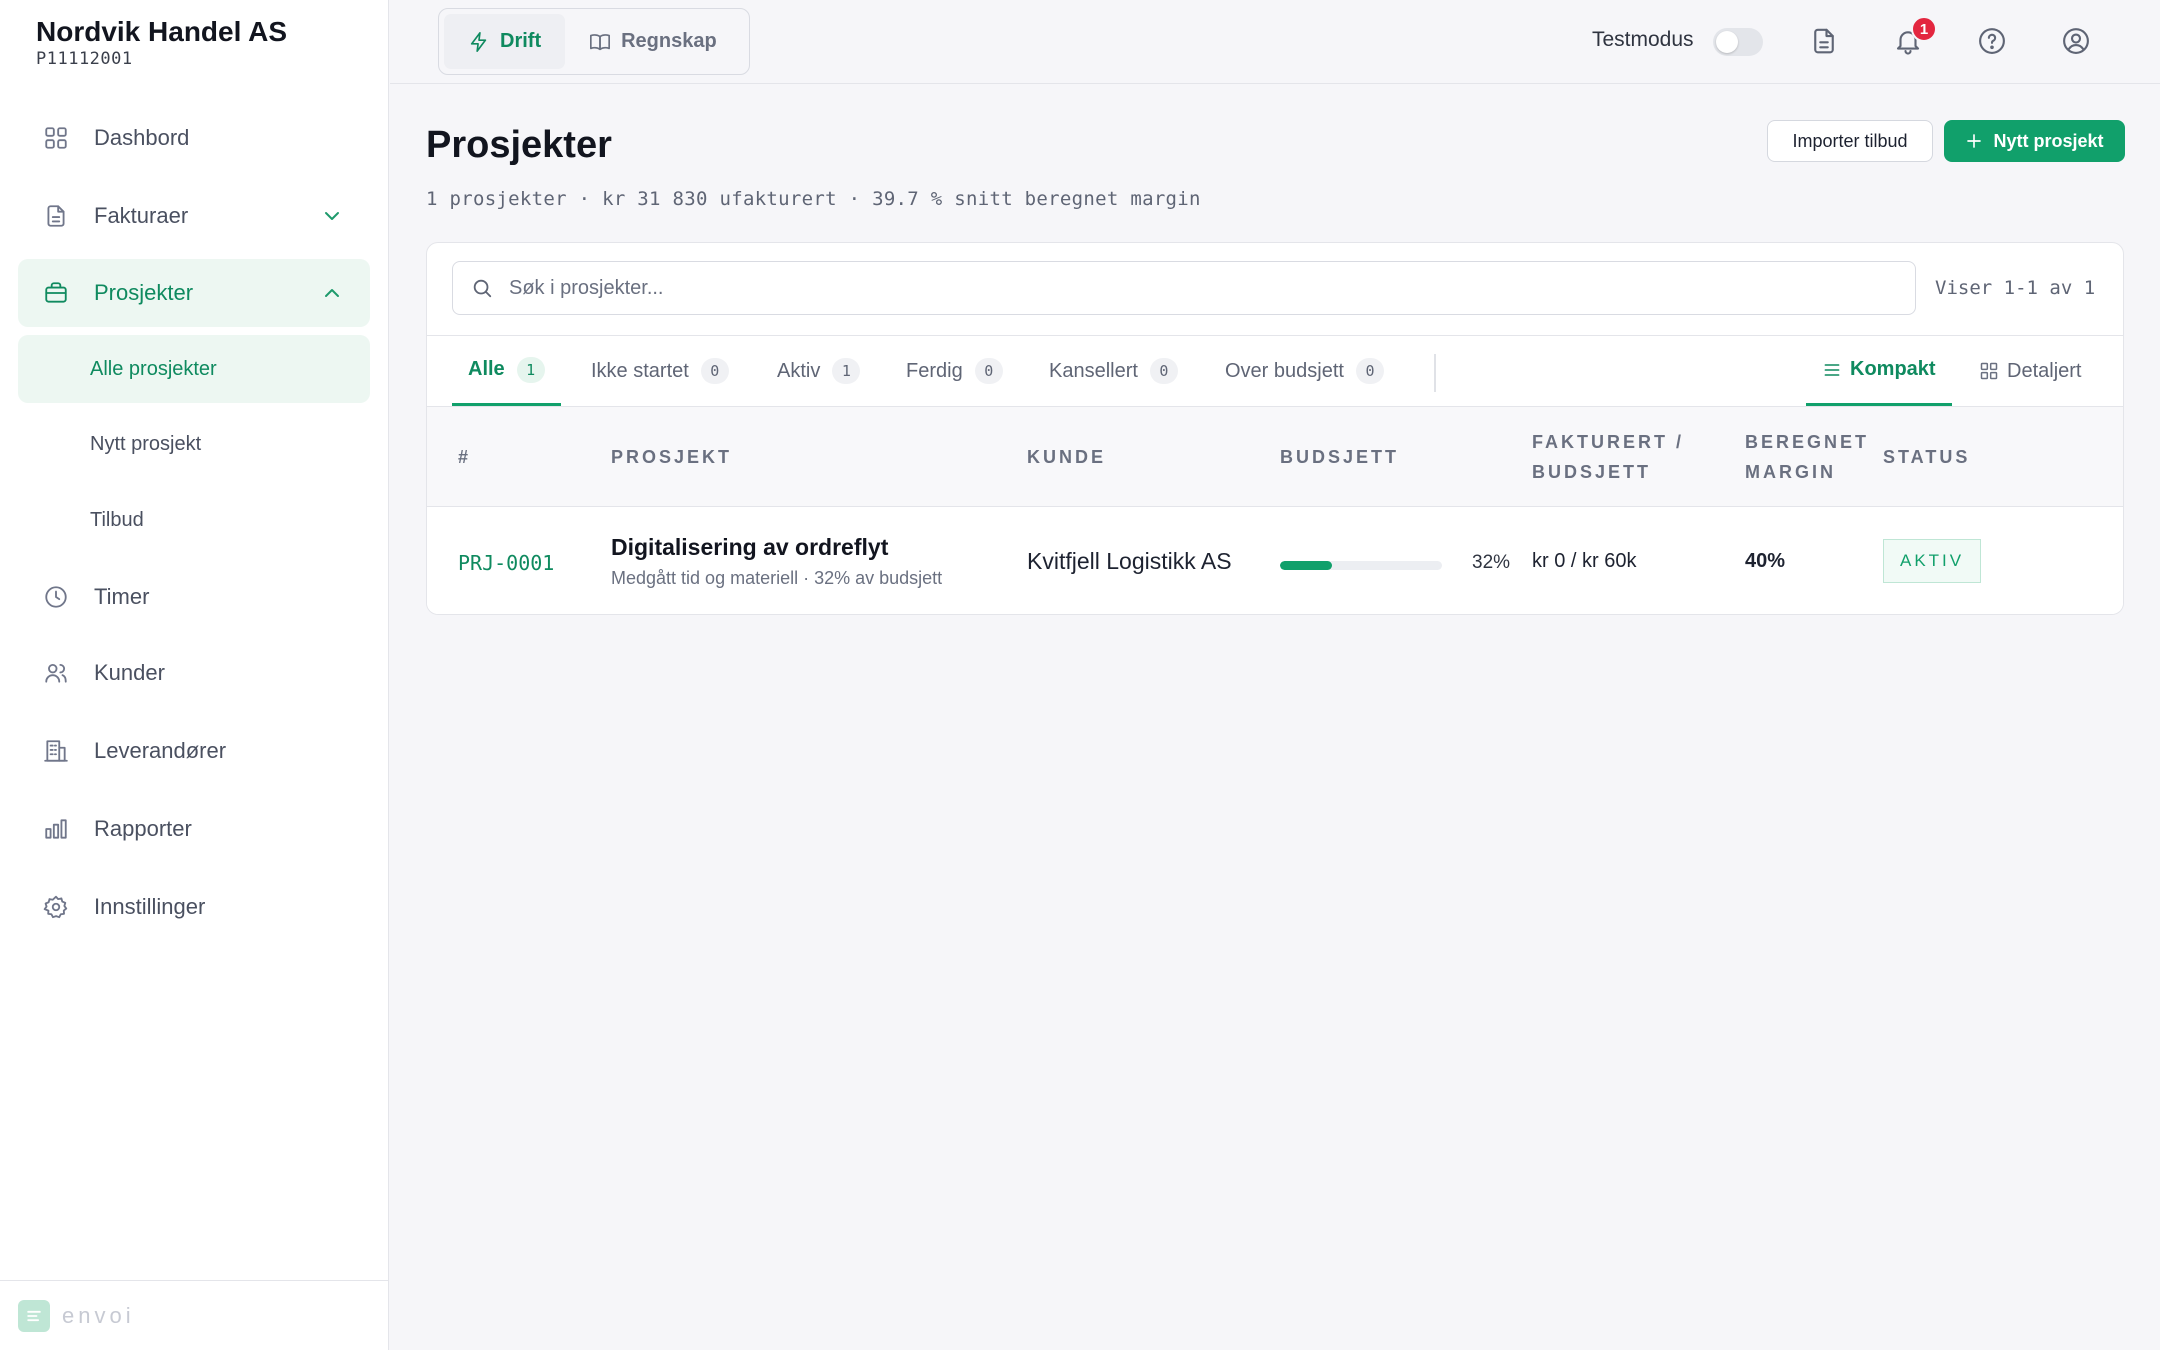  Describe the element at coordinates (1066, 457) in the screenshot. I see `column-header-customer: KUNDE` at that location.